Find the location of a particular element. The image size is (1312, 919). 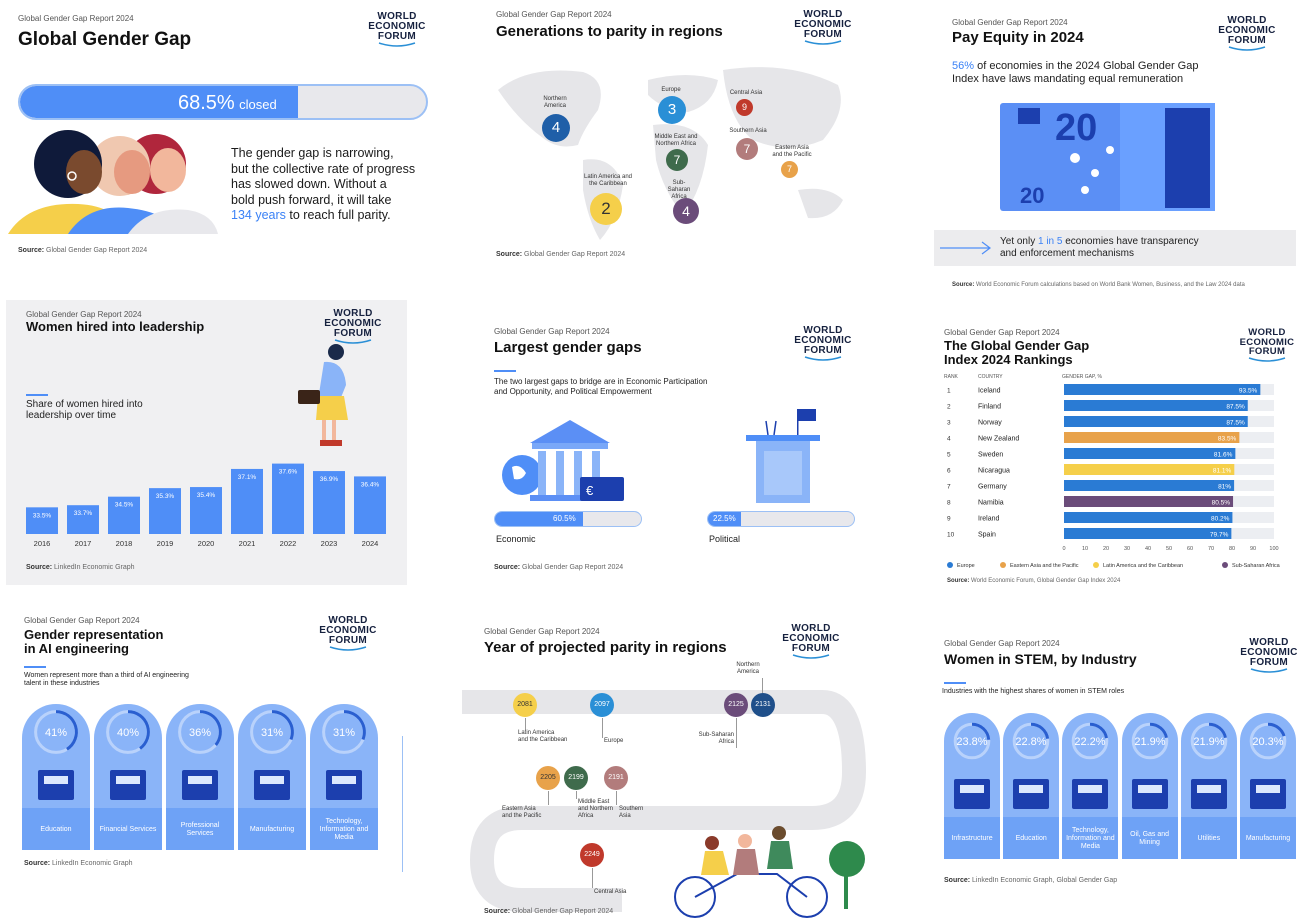

stop-label-line: Sub-Saharan is located at coordinates (716, 735).